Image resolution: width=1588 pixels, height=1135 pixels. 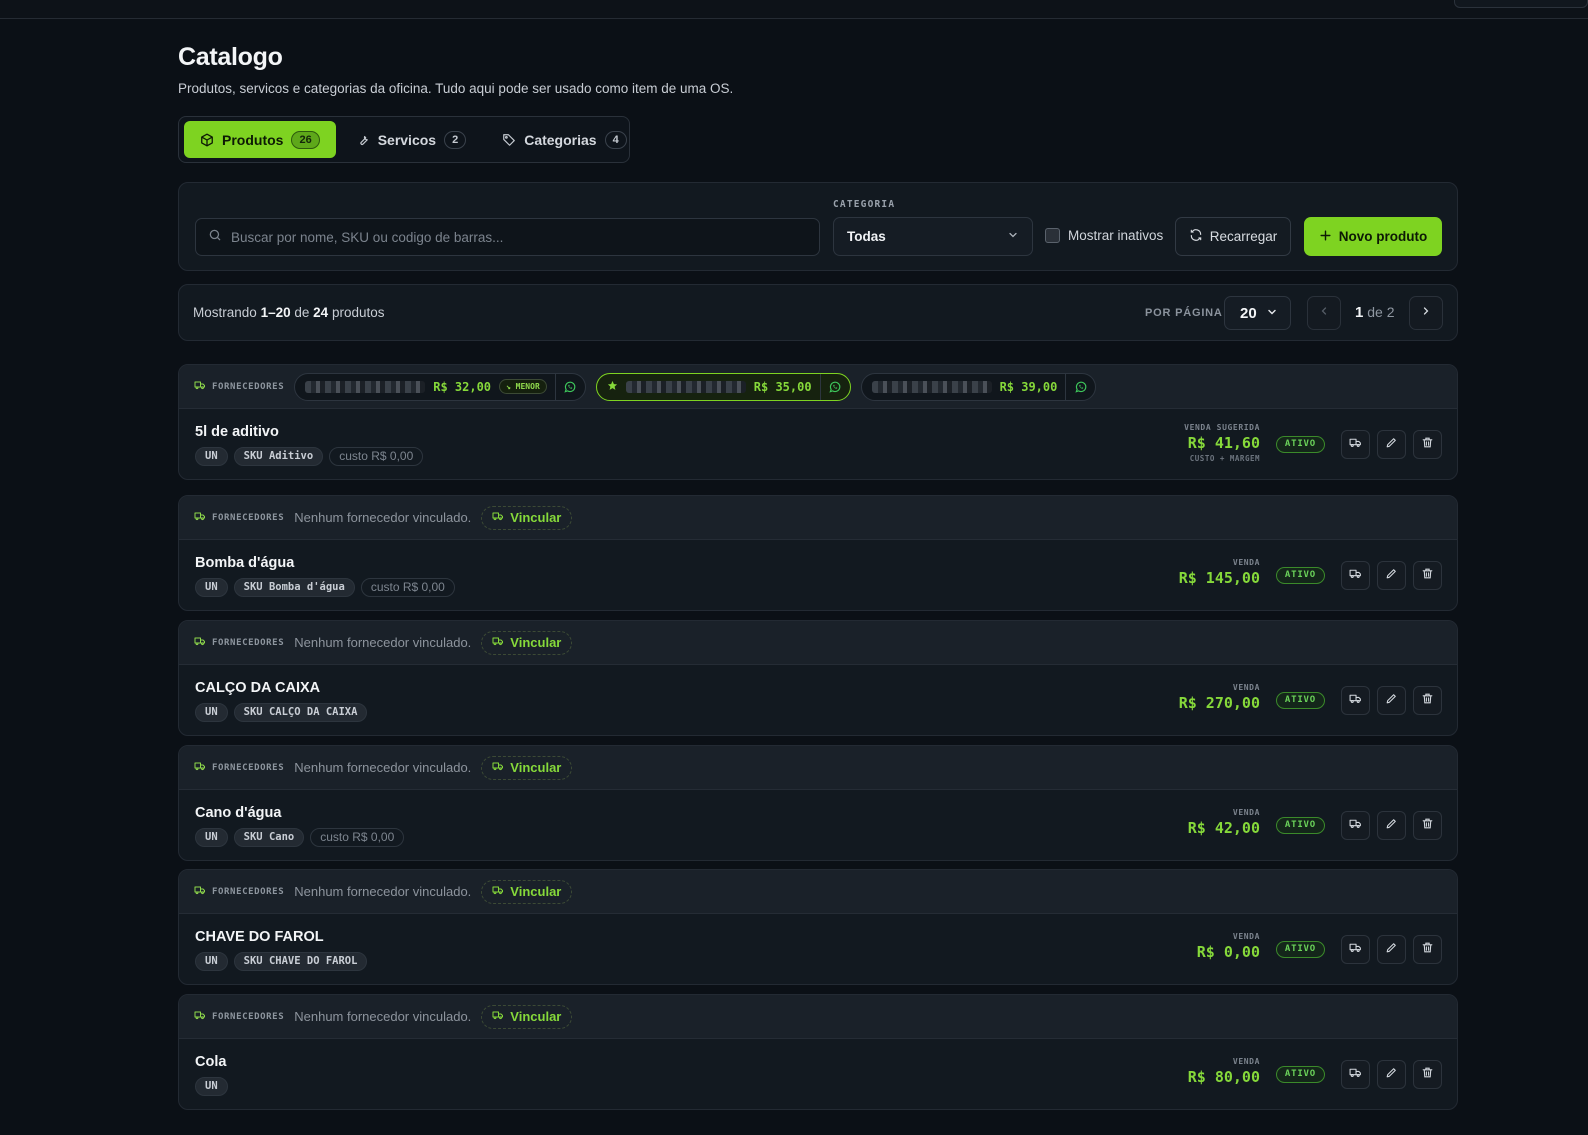 What do you see at coordinates (300, 837) in the screenshot?
I see `product-tags: UN SKU Cano custo R$ 0,00` at bounding box center [300, 837].